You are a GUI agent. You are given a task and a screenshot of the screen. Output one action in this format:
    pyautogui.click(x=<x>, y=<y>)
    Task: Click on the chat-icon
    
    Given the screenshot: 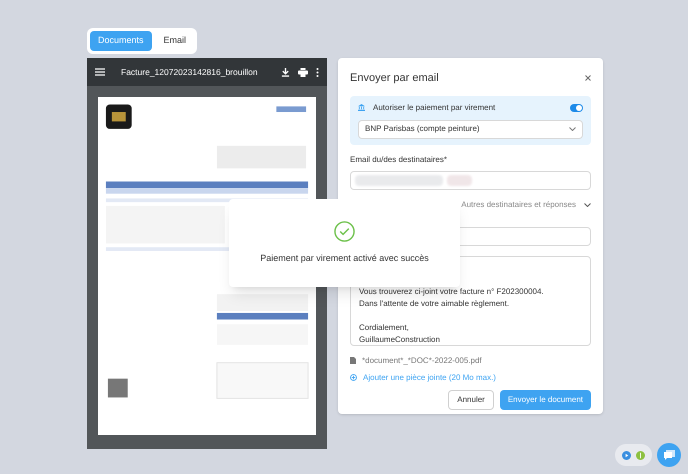 What is the action you would take?
    pyautogui.click(x=669, y=455)
    